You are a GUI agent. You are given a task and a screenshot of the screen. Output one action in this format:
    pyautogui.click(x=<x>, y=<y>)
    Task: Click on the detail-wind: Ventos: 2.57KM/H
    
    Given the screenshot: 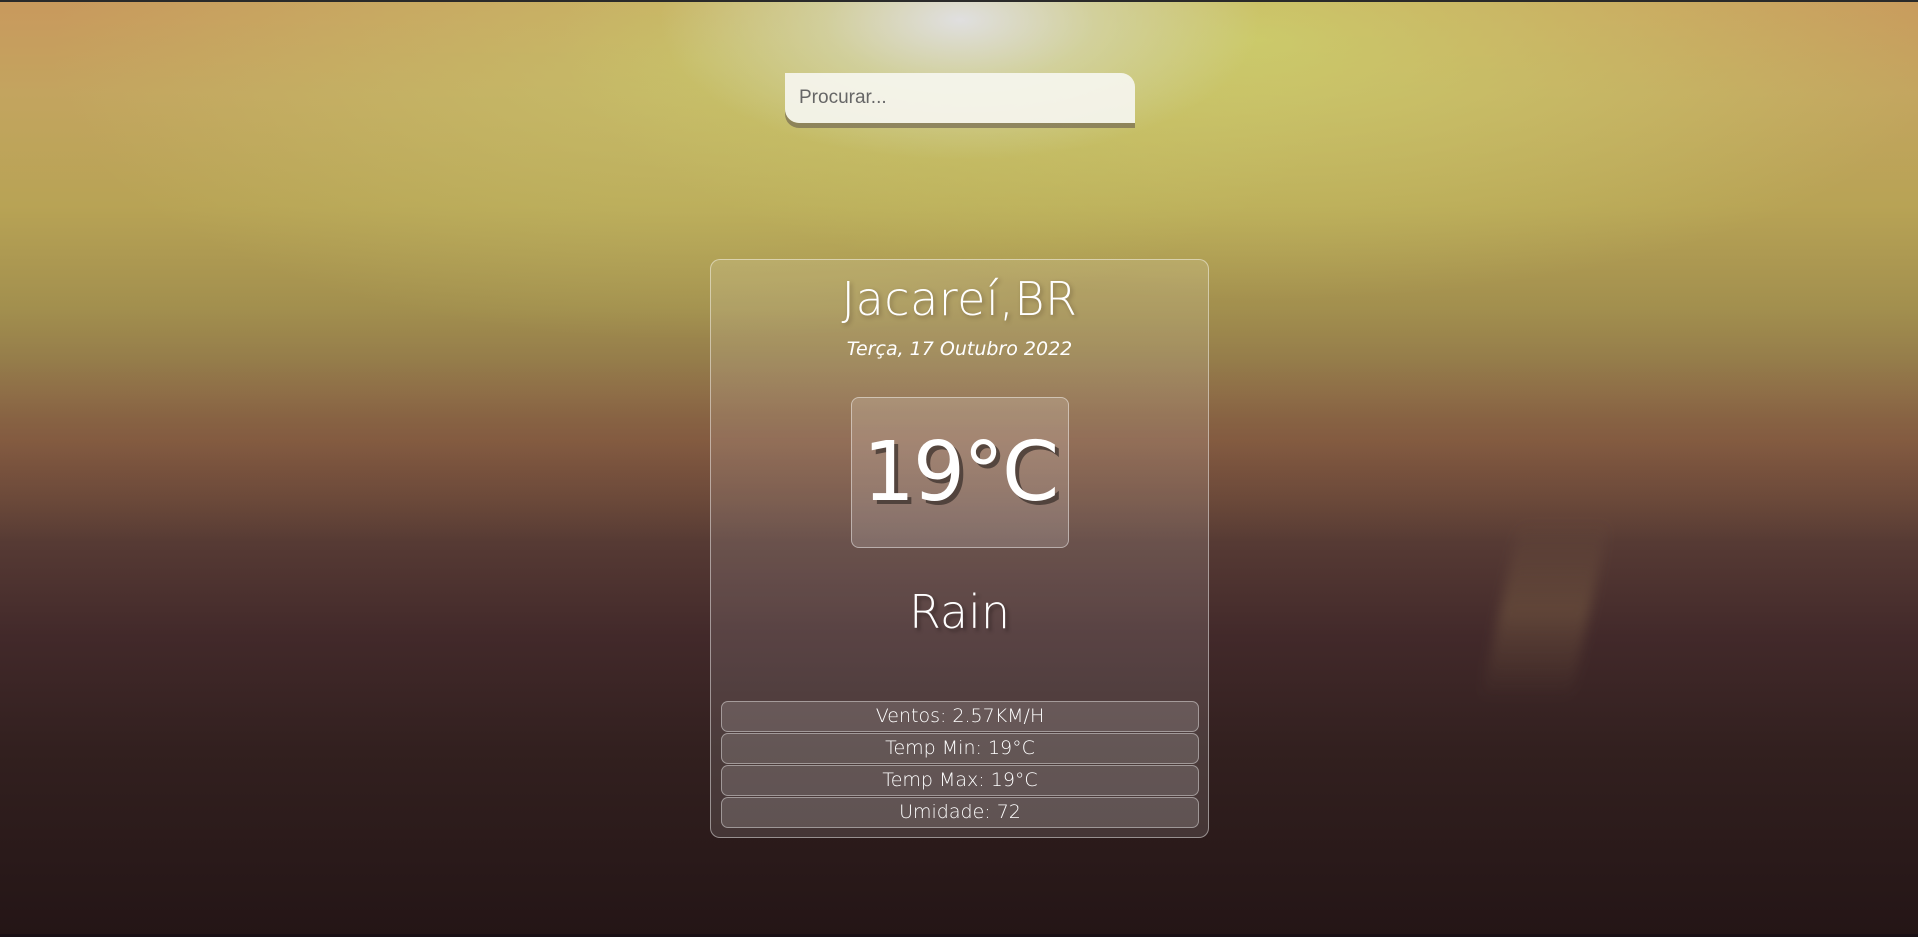 What is the action you would take?
    pyautogui.click(x=960, y=716)
    